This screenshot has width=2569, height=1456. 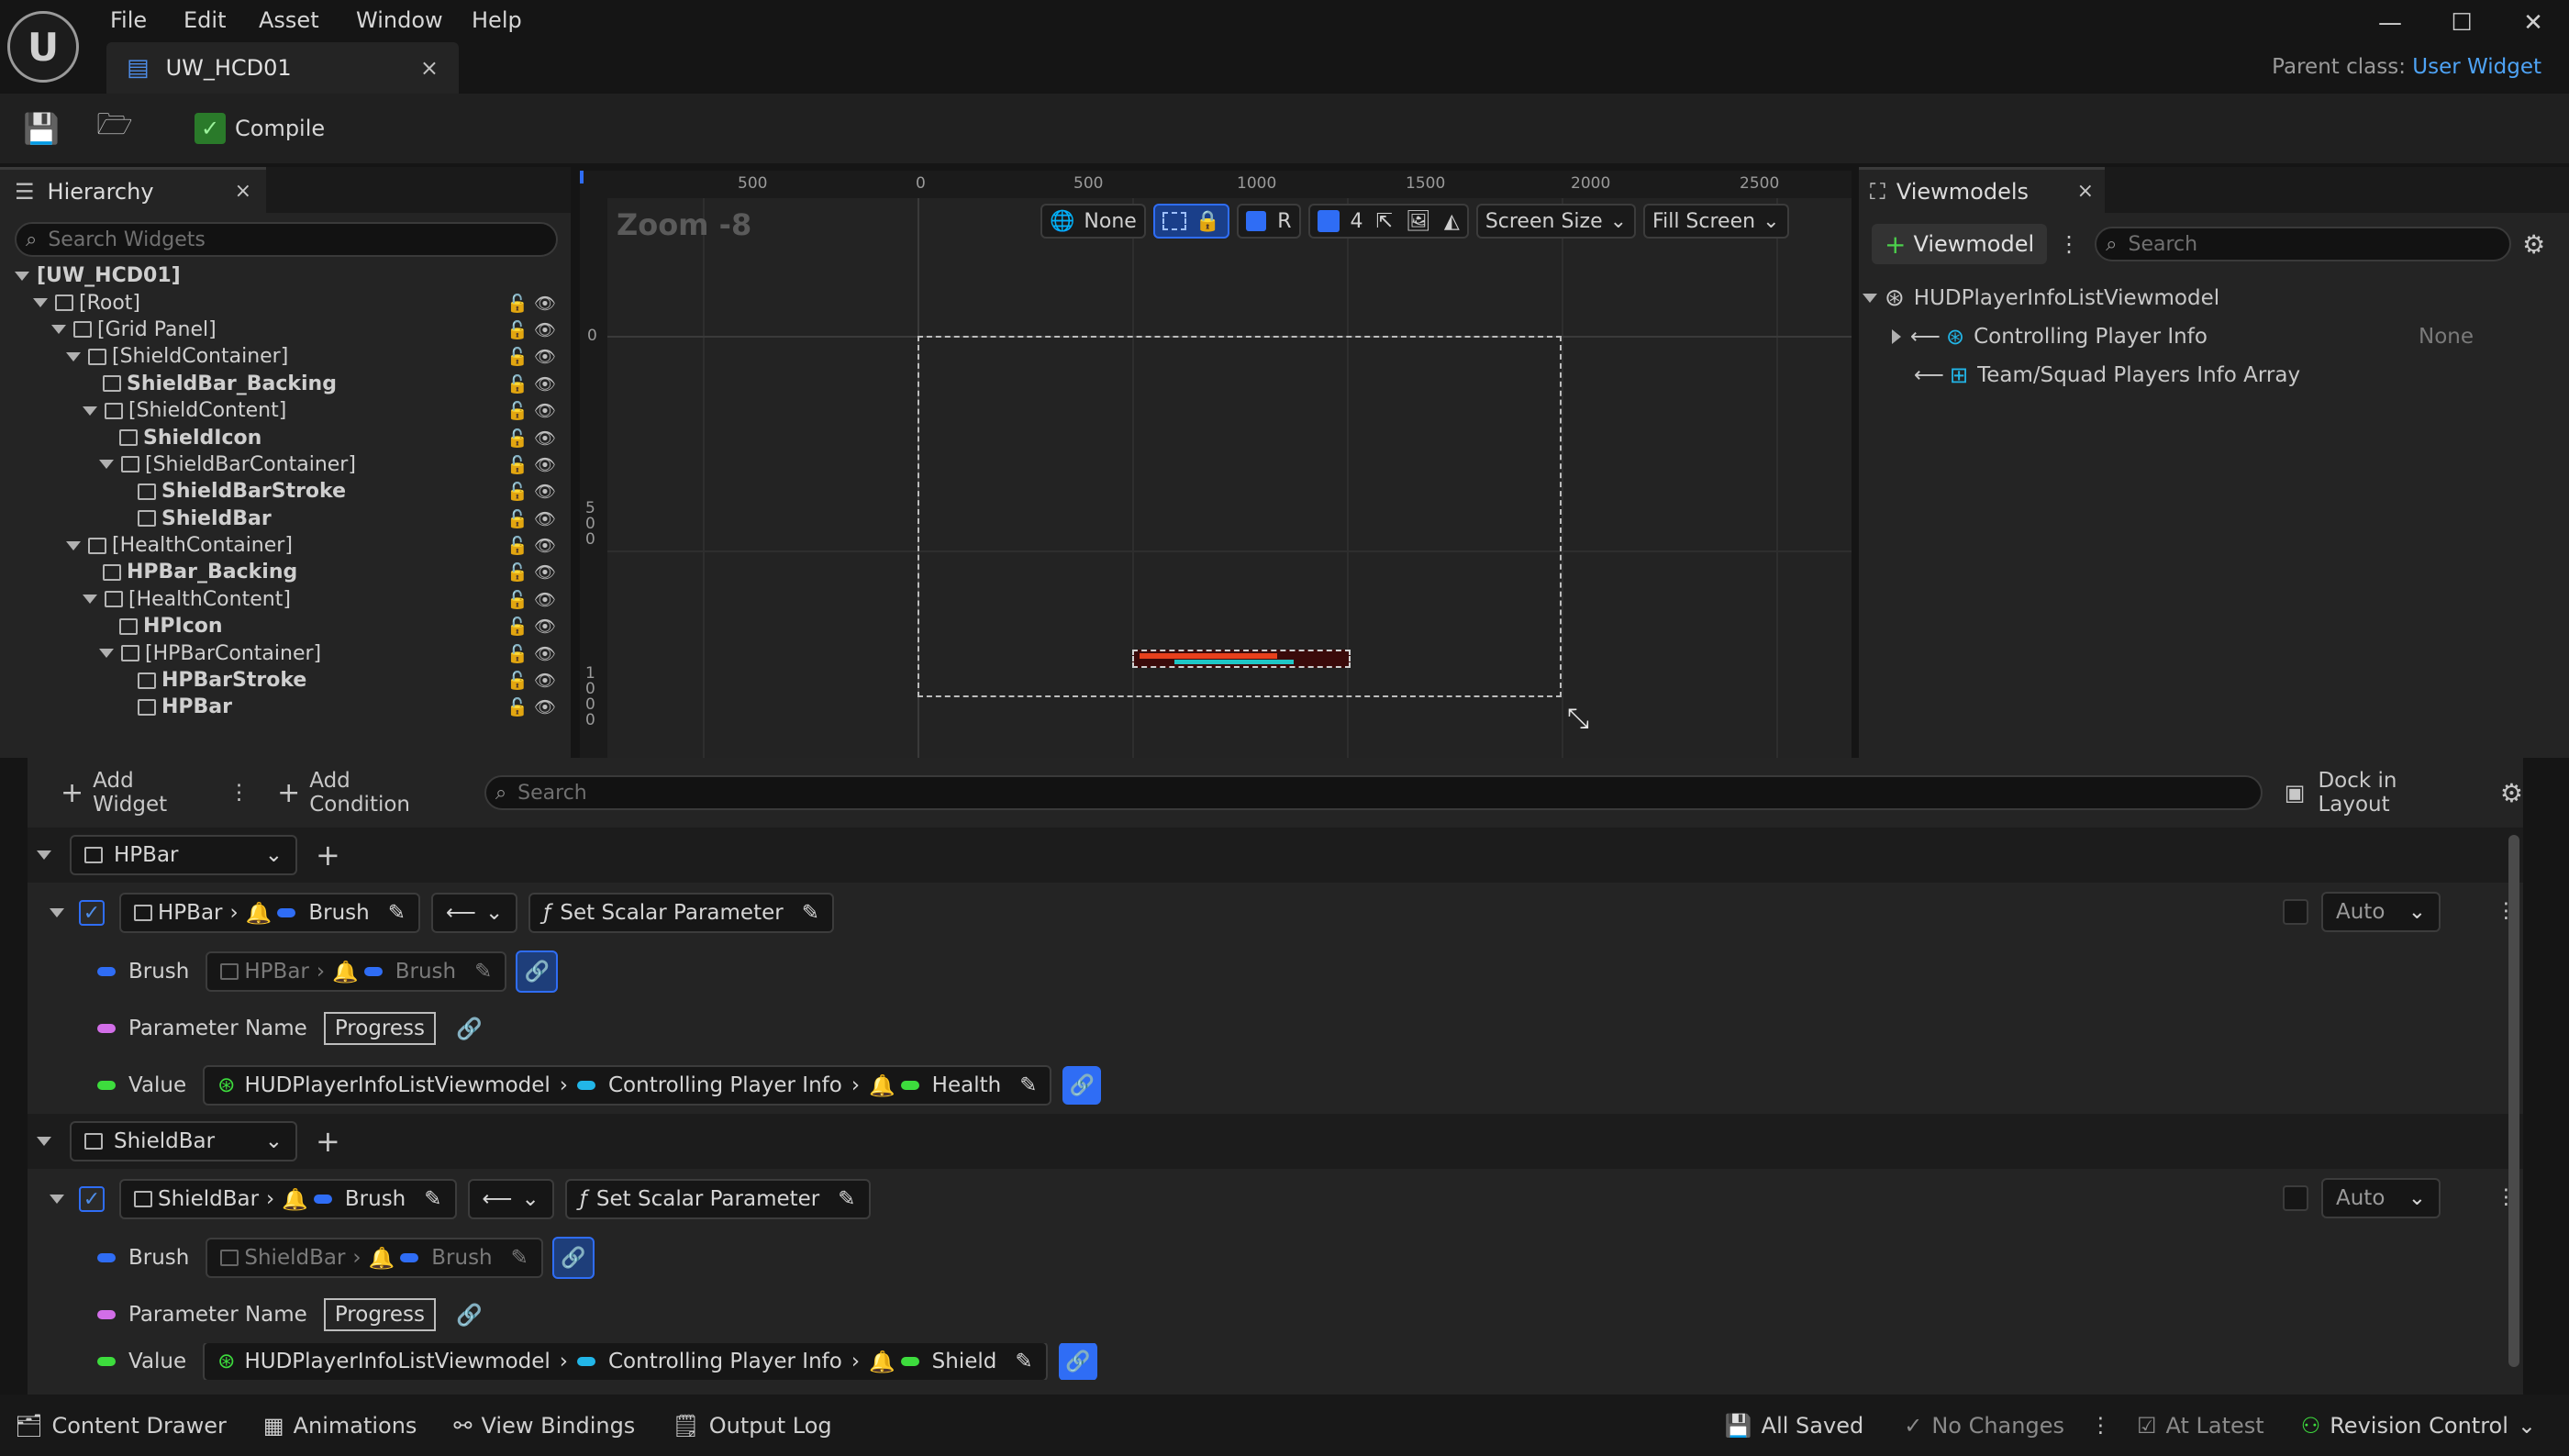 I want to click on binding-enabled-checkbox: ✓, so click(x=92, y=913).